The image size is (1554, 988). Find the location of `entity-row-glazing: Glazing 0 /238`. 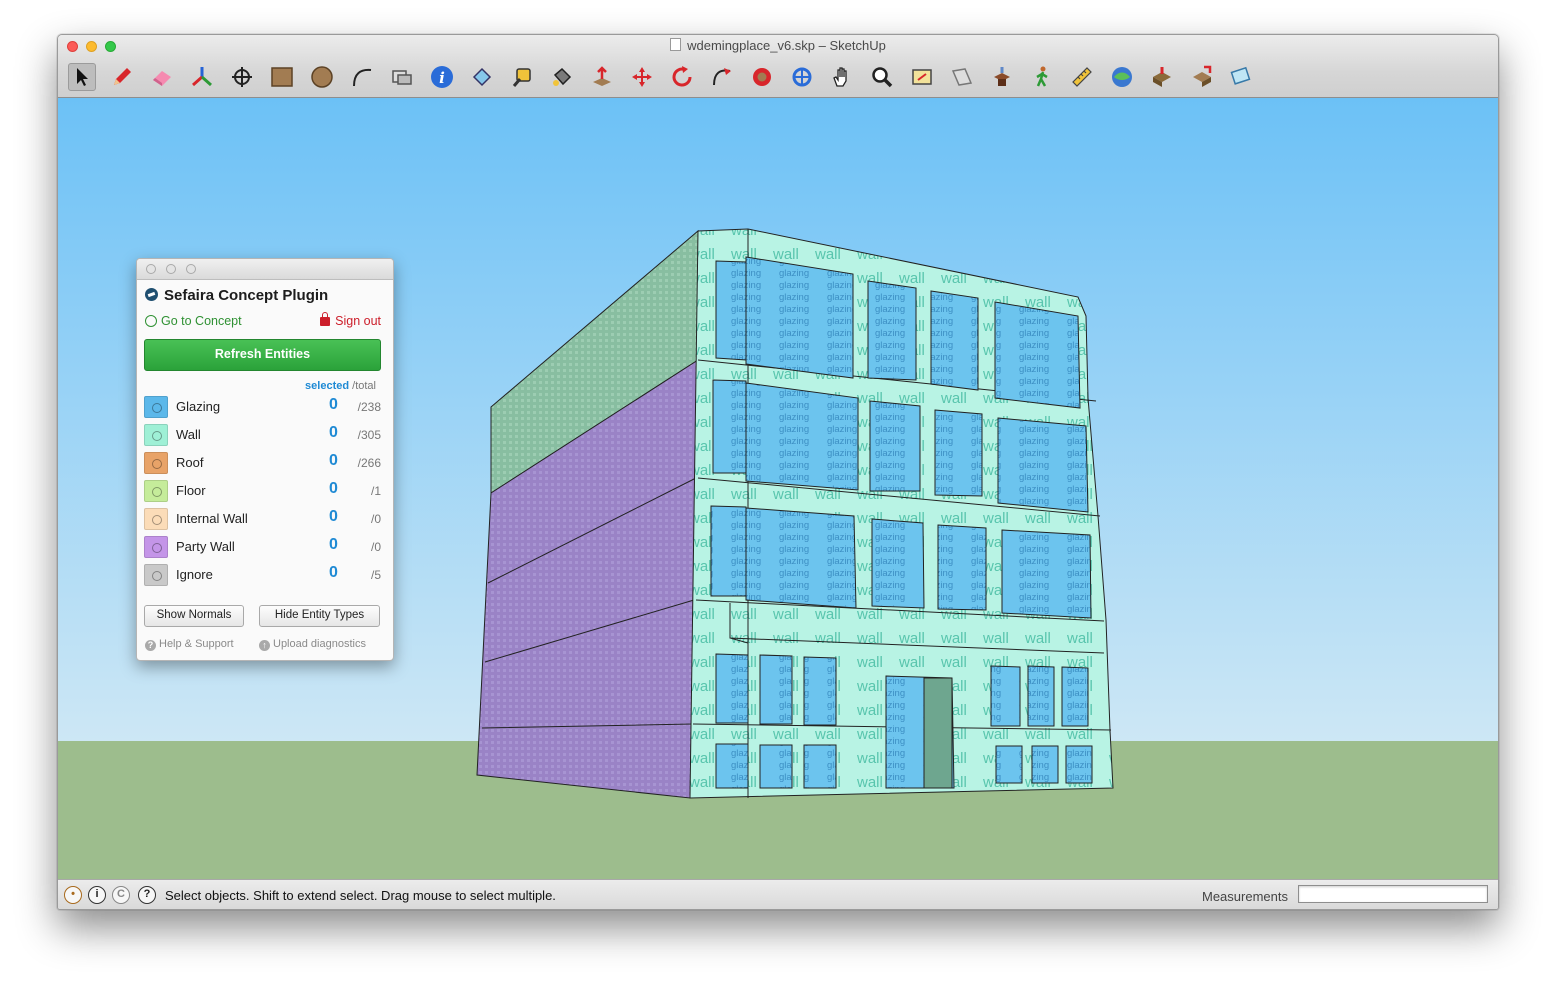

entity-row-glazing: Glazing 0 /238 is located at coordinates (263, 408).